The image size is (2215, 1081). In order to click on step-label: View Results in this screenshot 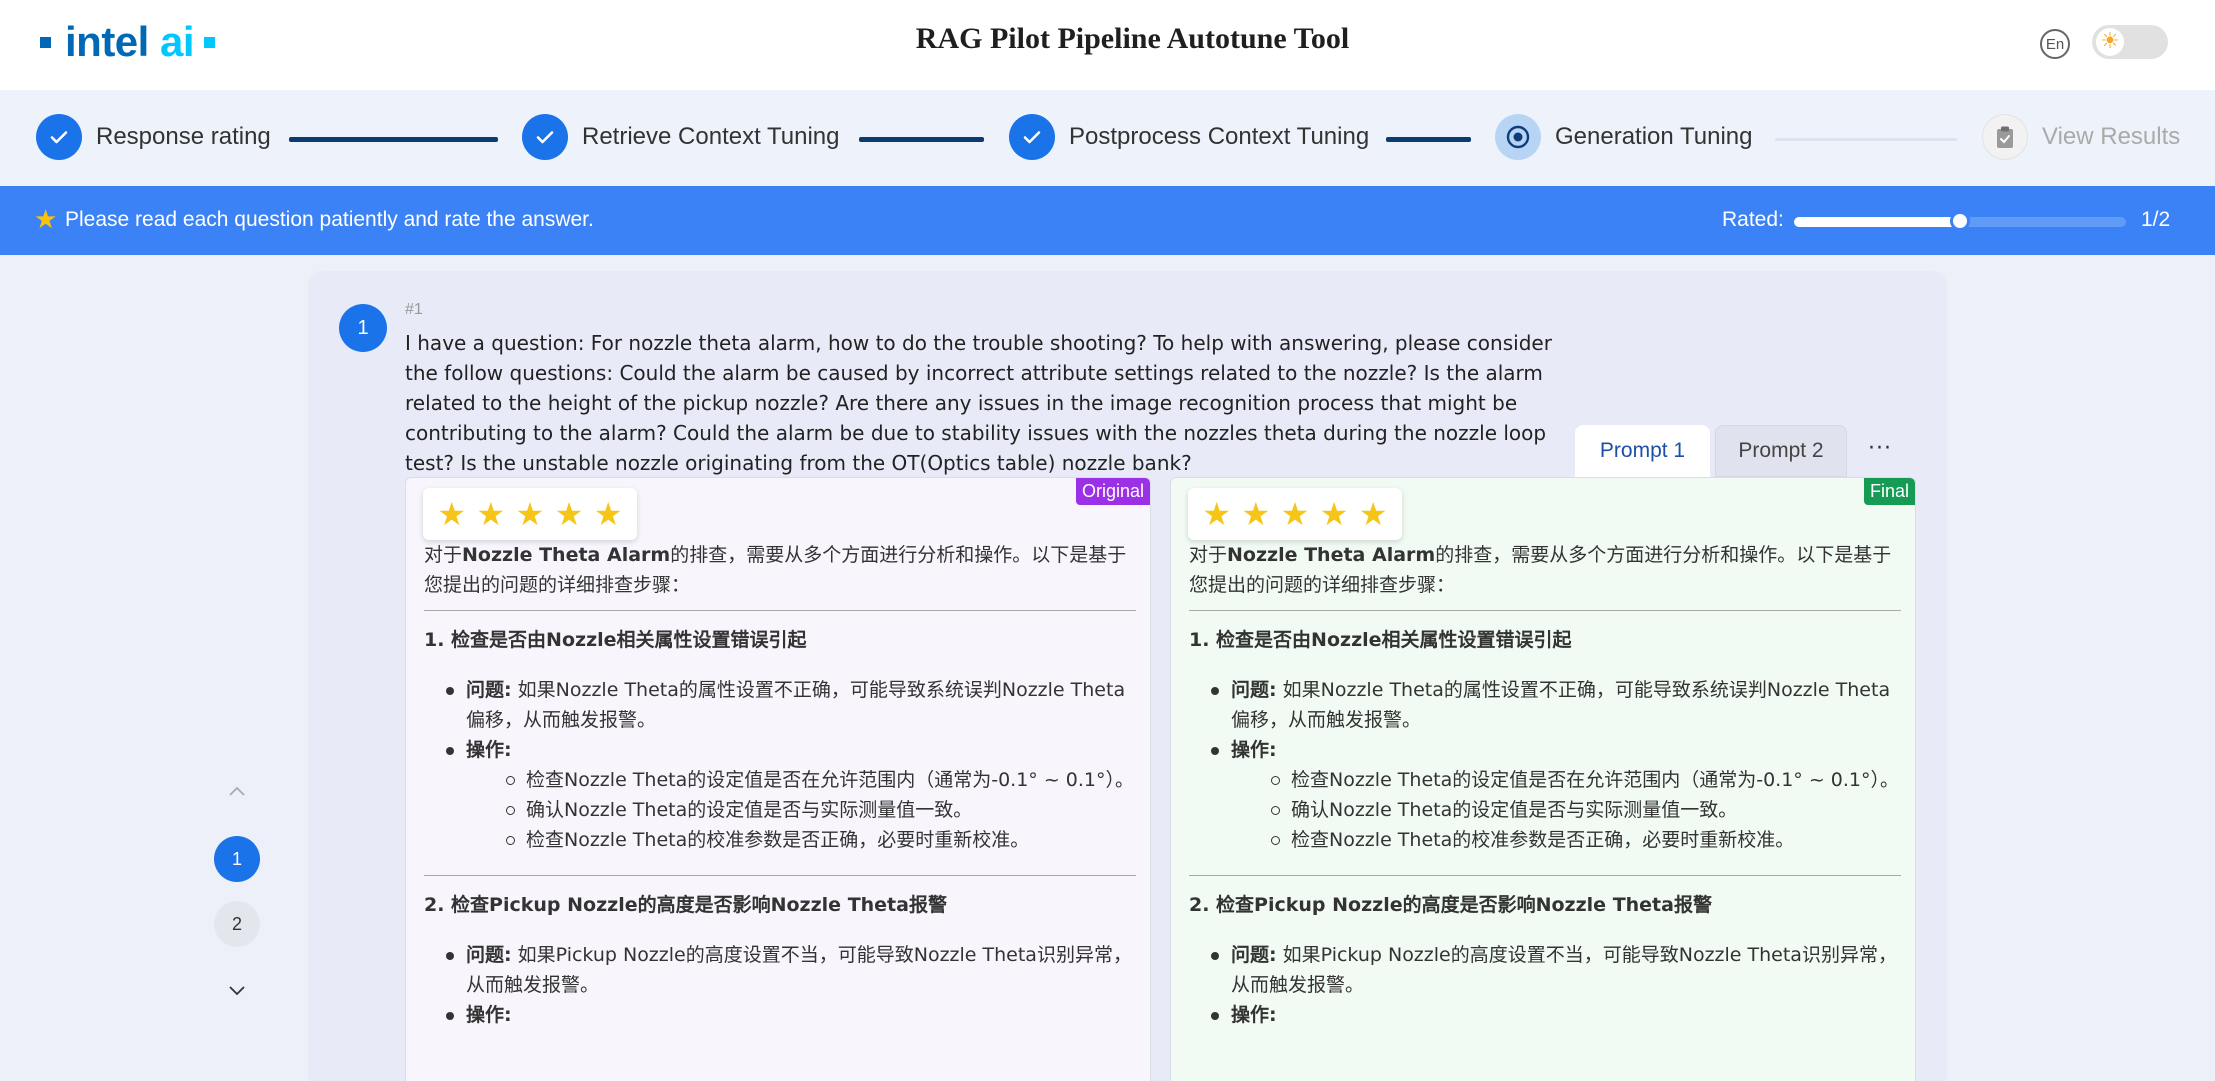, I will do `click(2111, 136)`.